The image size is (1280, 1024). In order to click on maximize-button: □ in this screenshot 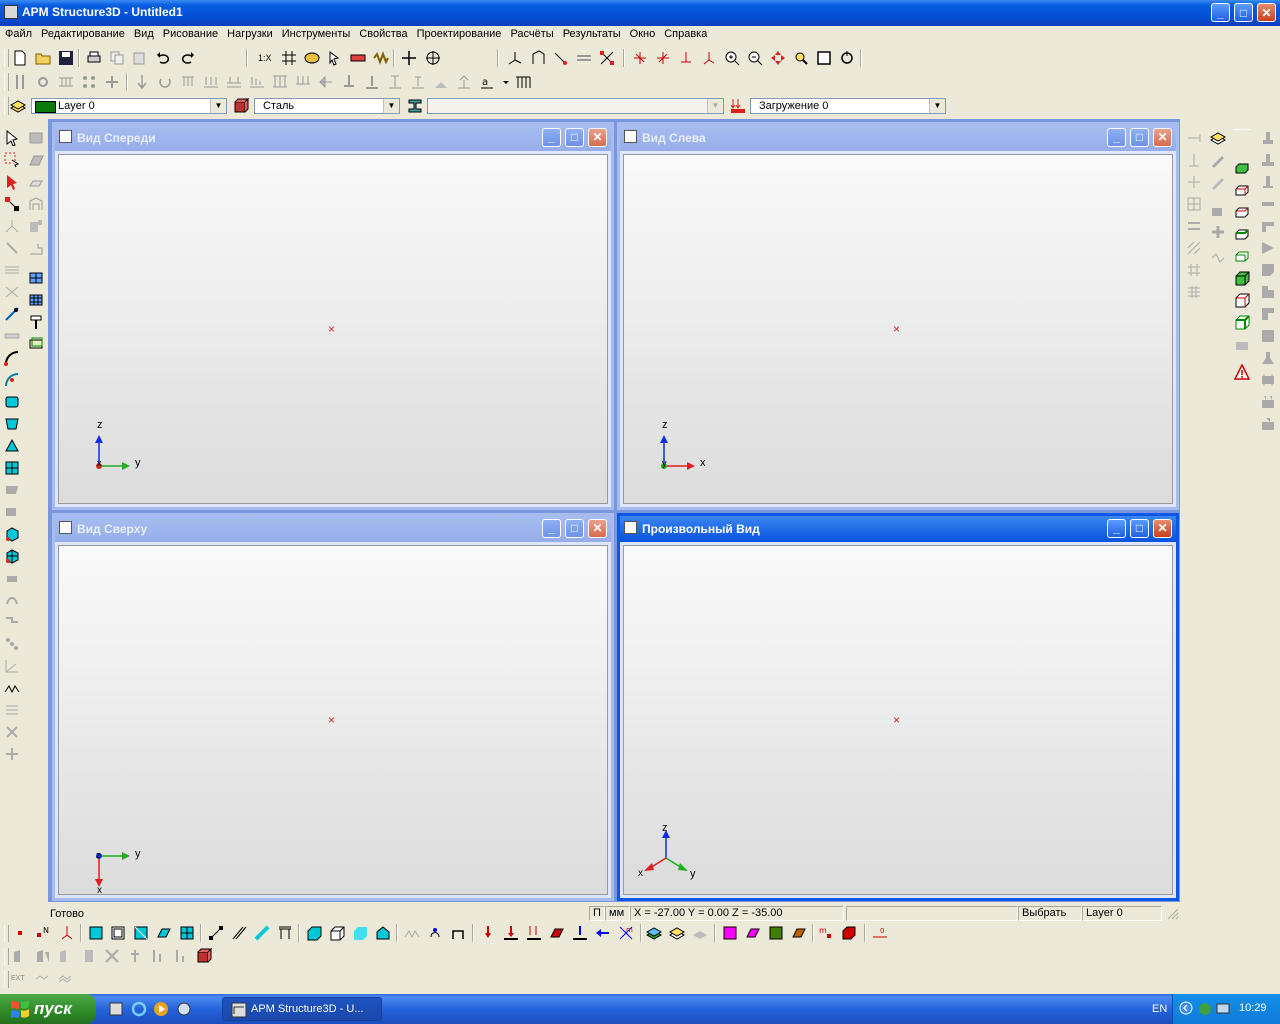, I will do `click(1243, 12)`.